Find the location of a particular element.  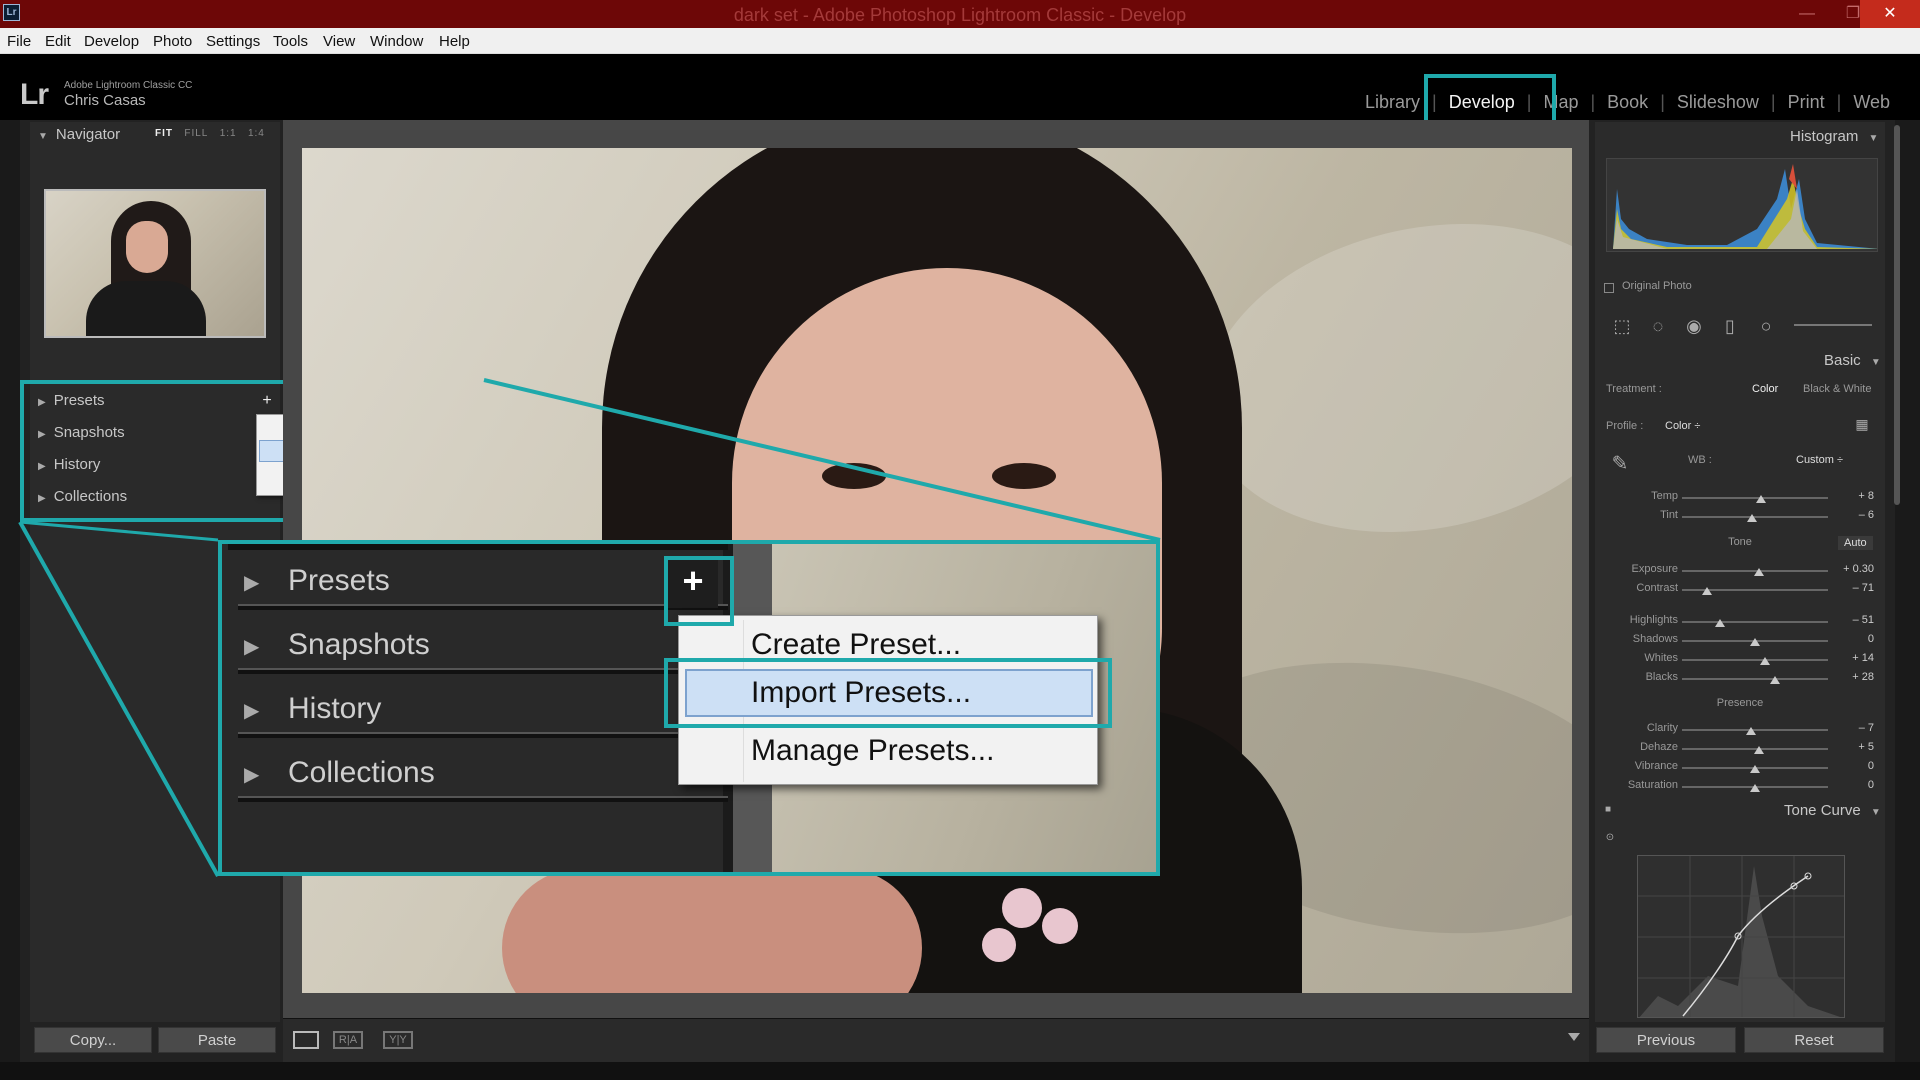

tone-curve-graph is located at coordinates (1741, 936).